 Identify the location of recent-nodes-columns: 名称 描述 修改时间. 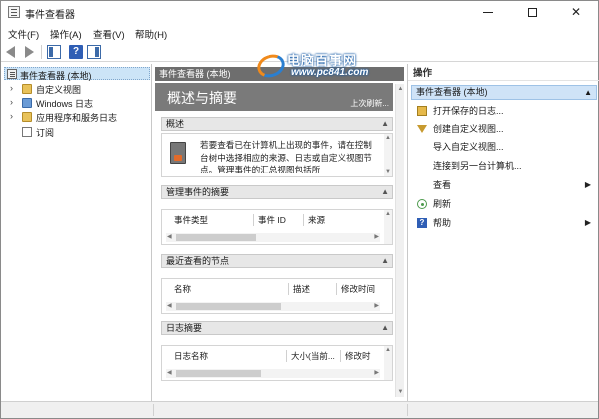
(273, 289).